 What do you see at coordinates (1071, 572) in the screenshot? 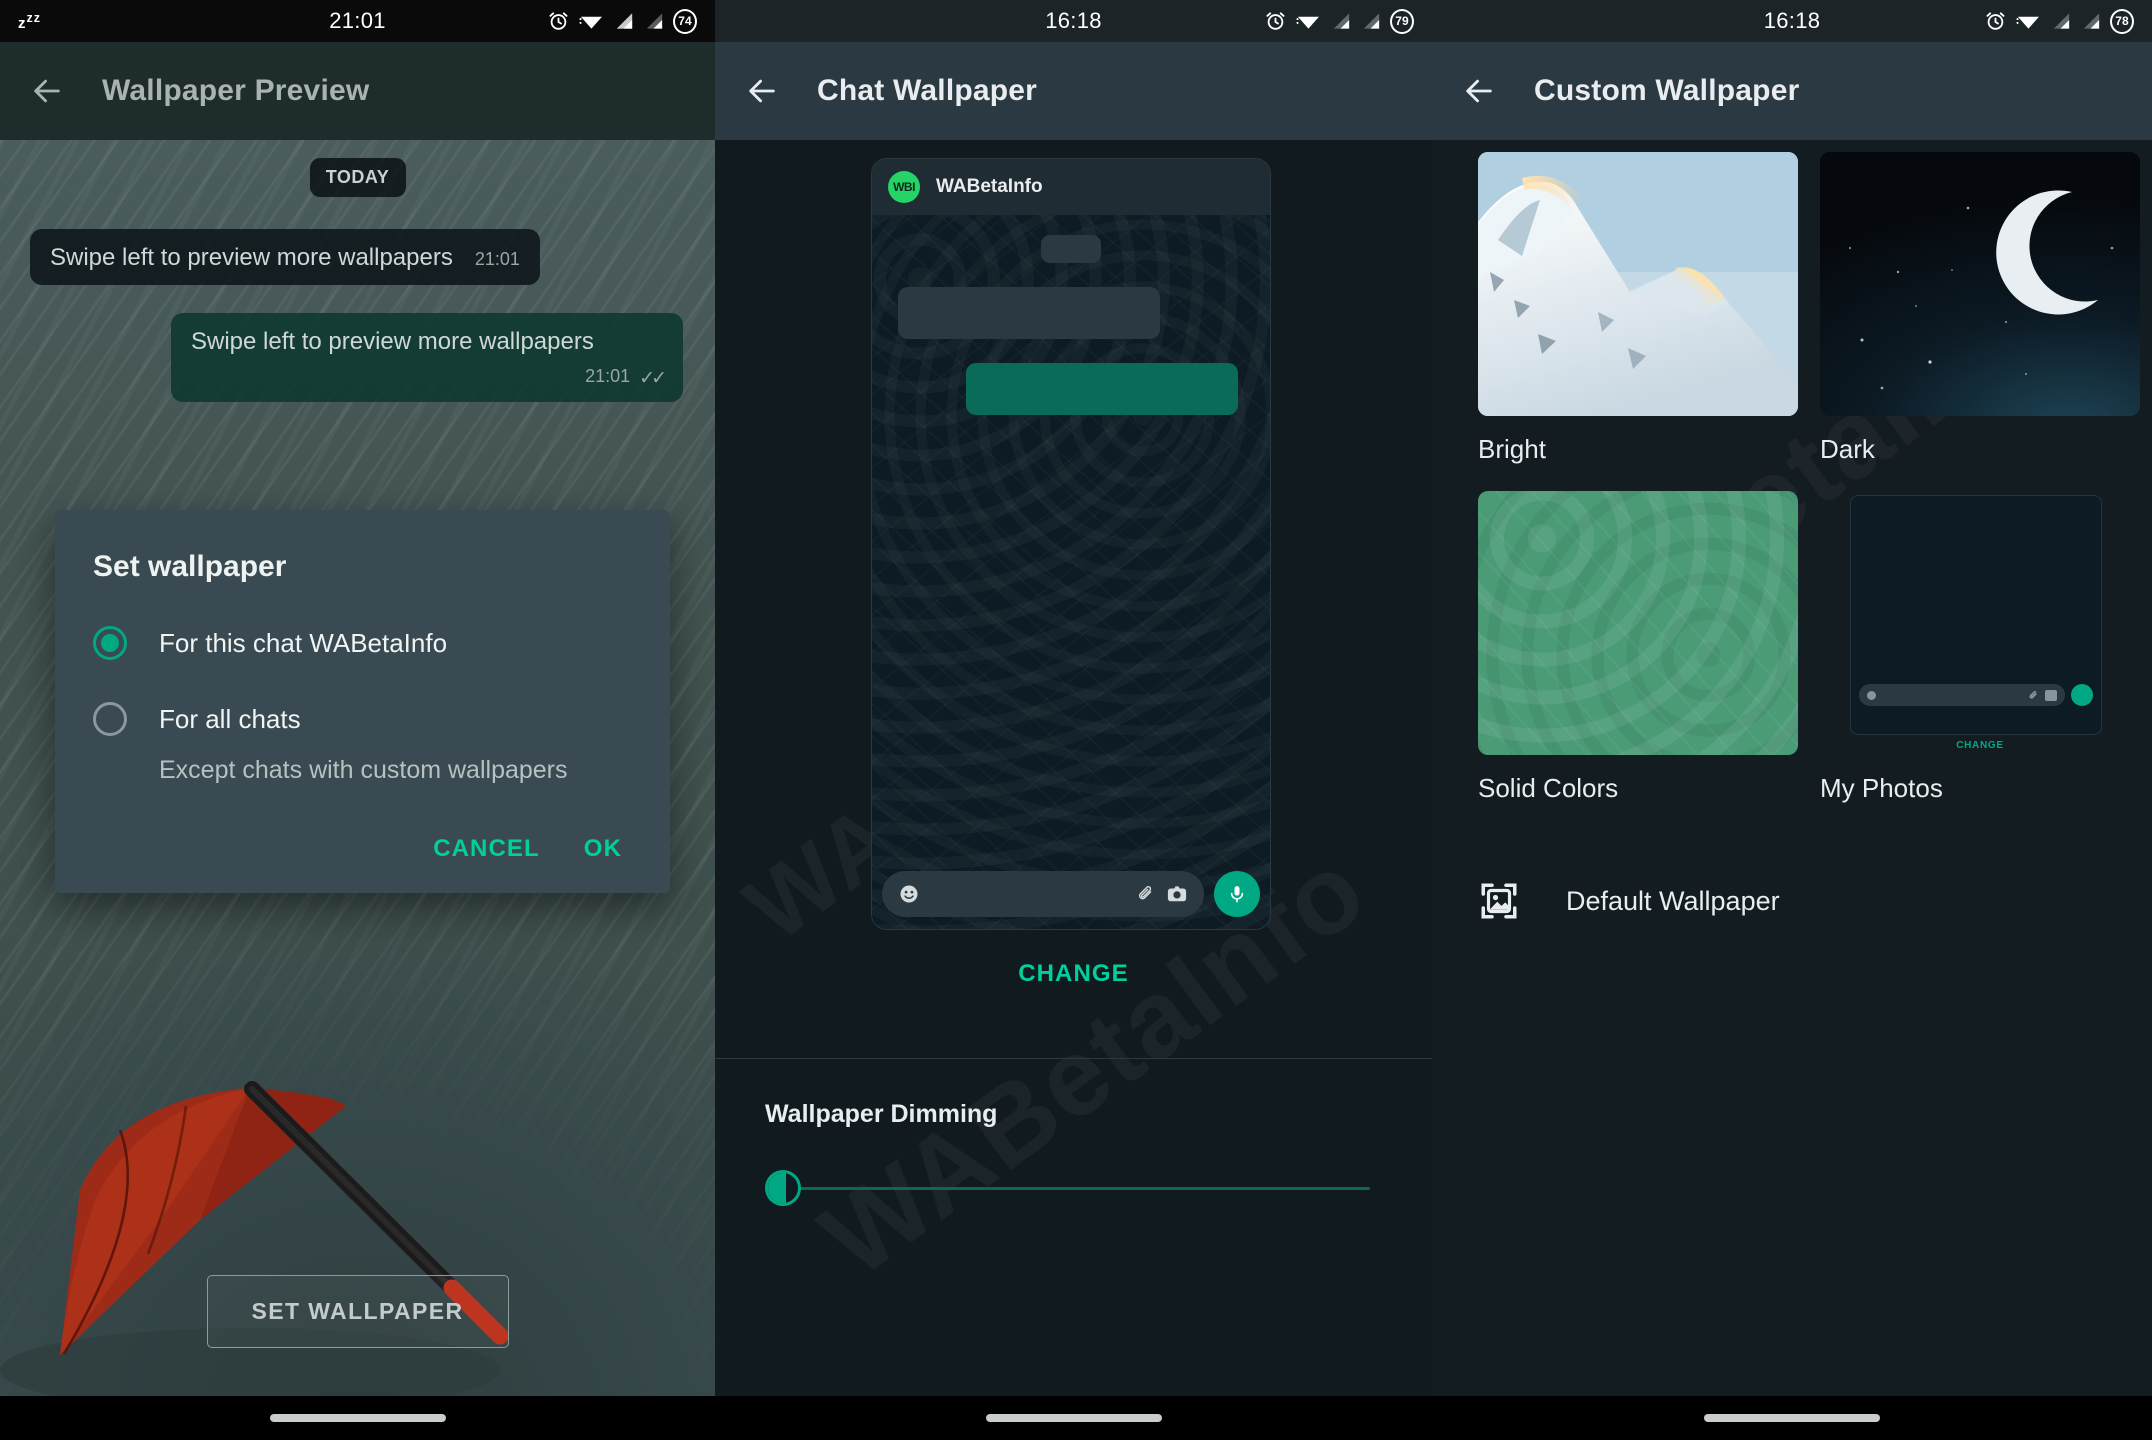
I see `mockup-chat-body` at bounding box center [1071, 572].